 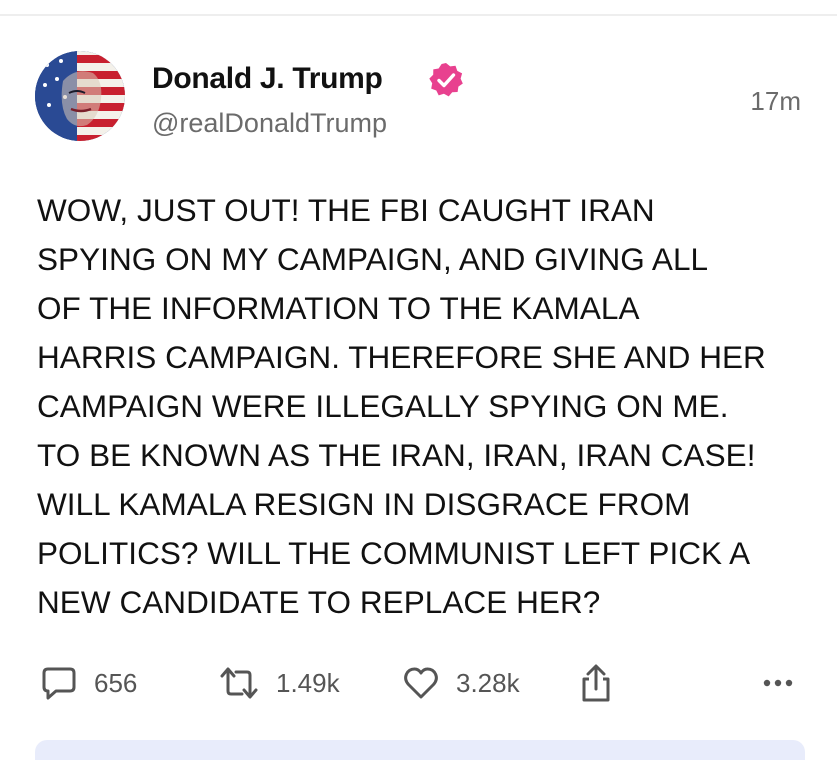 I want to click on share-button, so click(x=596, y=683).